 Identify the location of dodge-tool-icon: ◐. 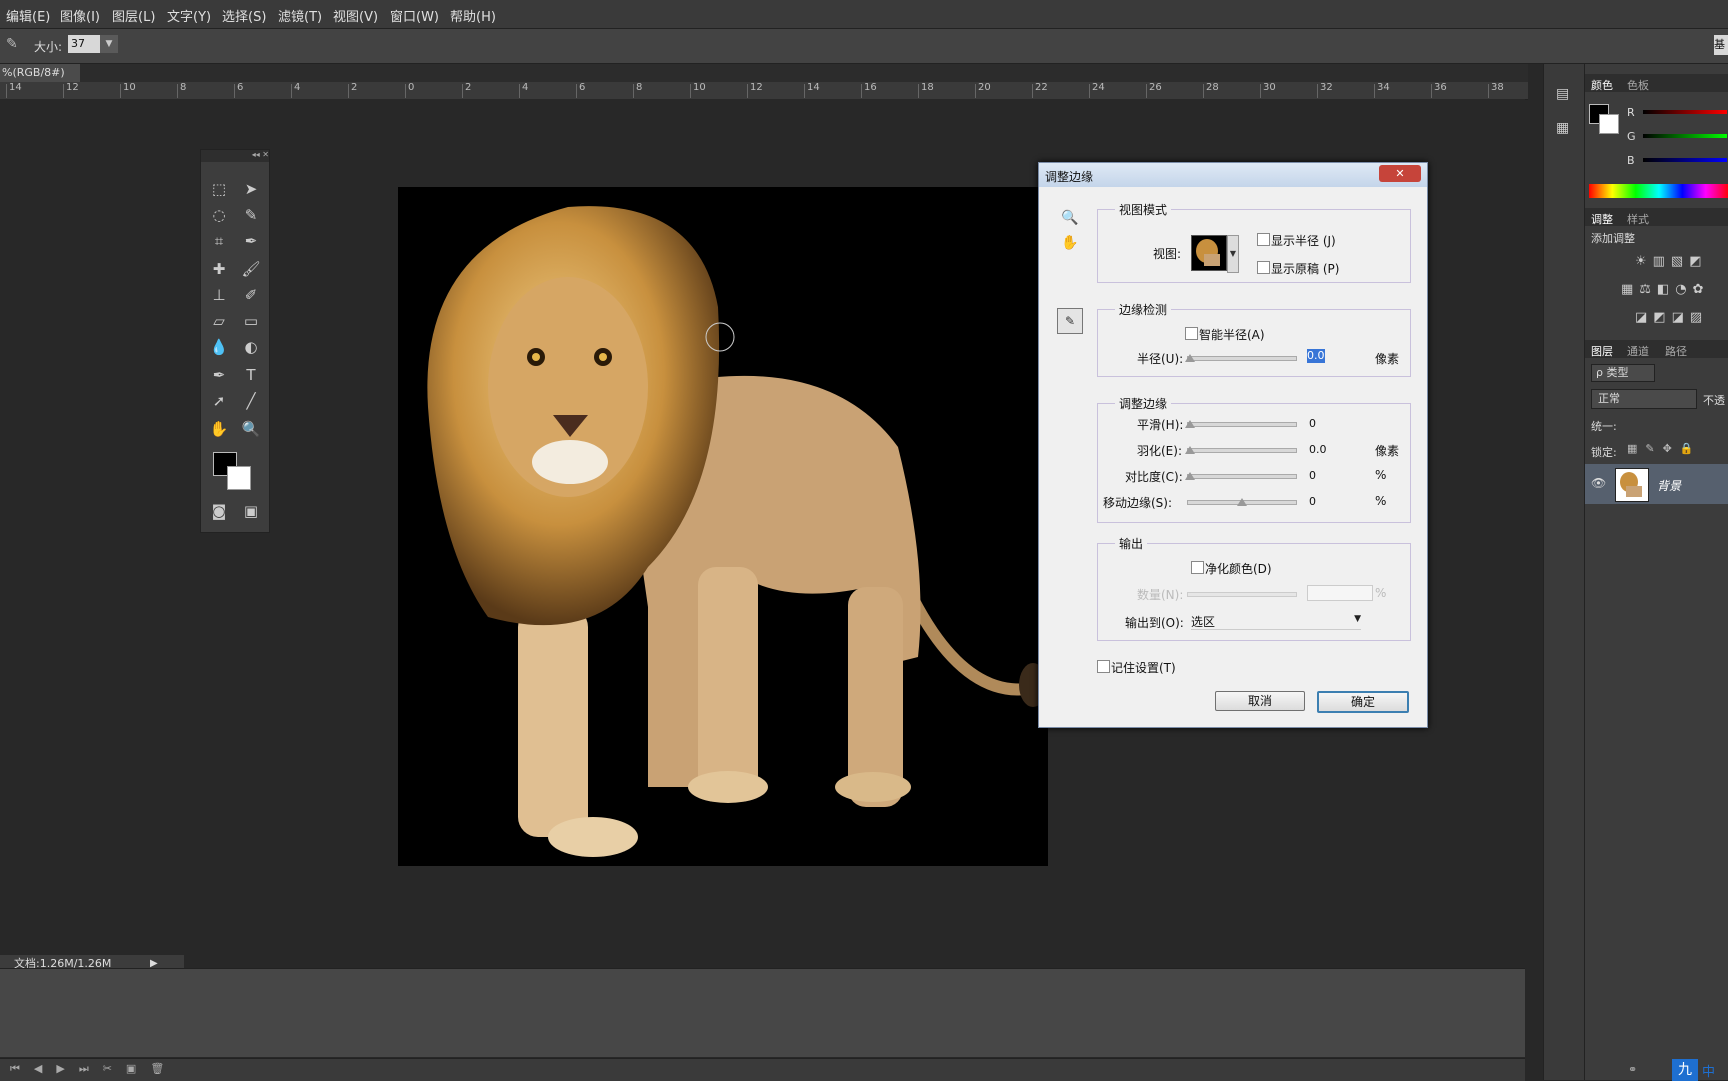
(251, 347).